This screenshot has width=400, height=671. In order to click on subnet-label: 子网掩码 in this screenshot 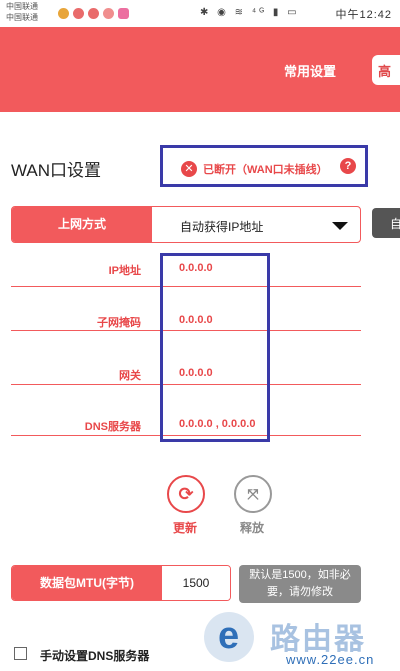, I will do `click(119, 323)`.